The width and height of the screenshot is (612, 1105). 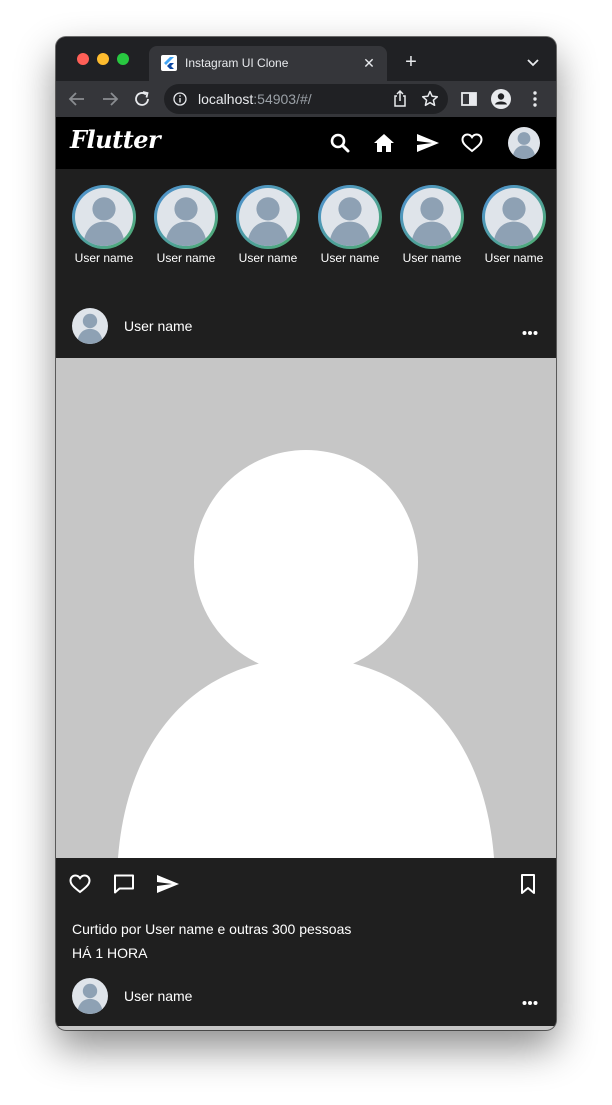 I want to click on site-info-icon, so click(x=180, y=99).